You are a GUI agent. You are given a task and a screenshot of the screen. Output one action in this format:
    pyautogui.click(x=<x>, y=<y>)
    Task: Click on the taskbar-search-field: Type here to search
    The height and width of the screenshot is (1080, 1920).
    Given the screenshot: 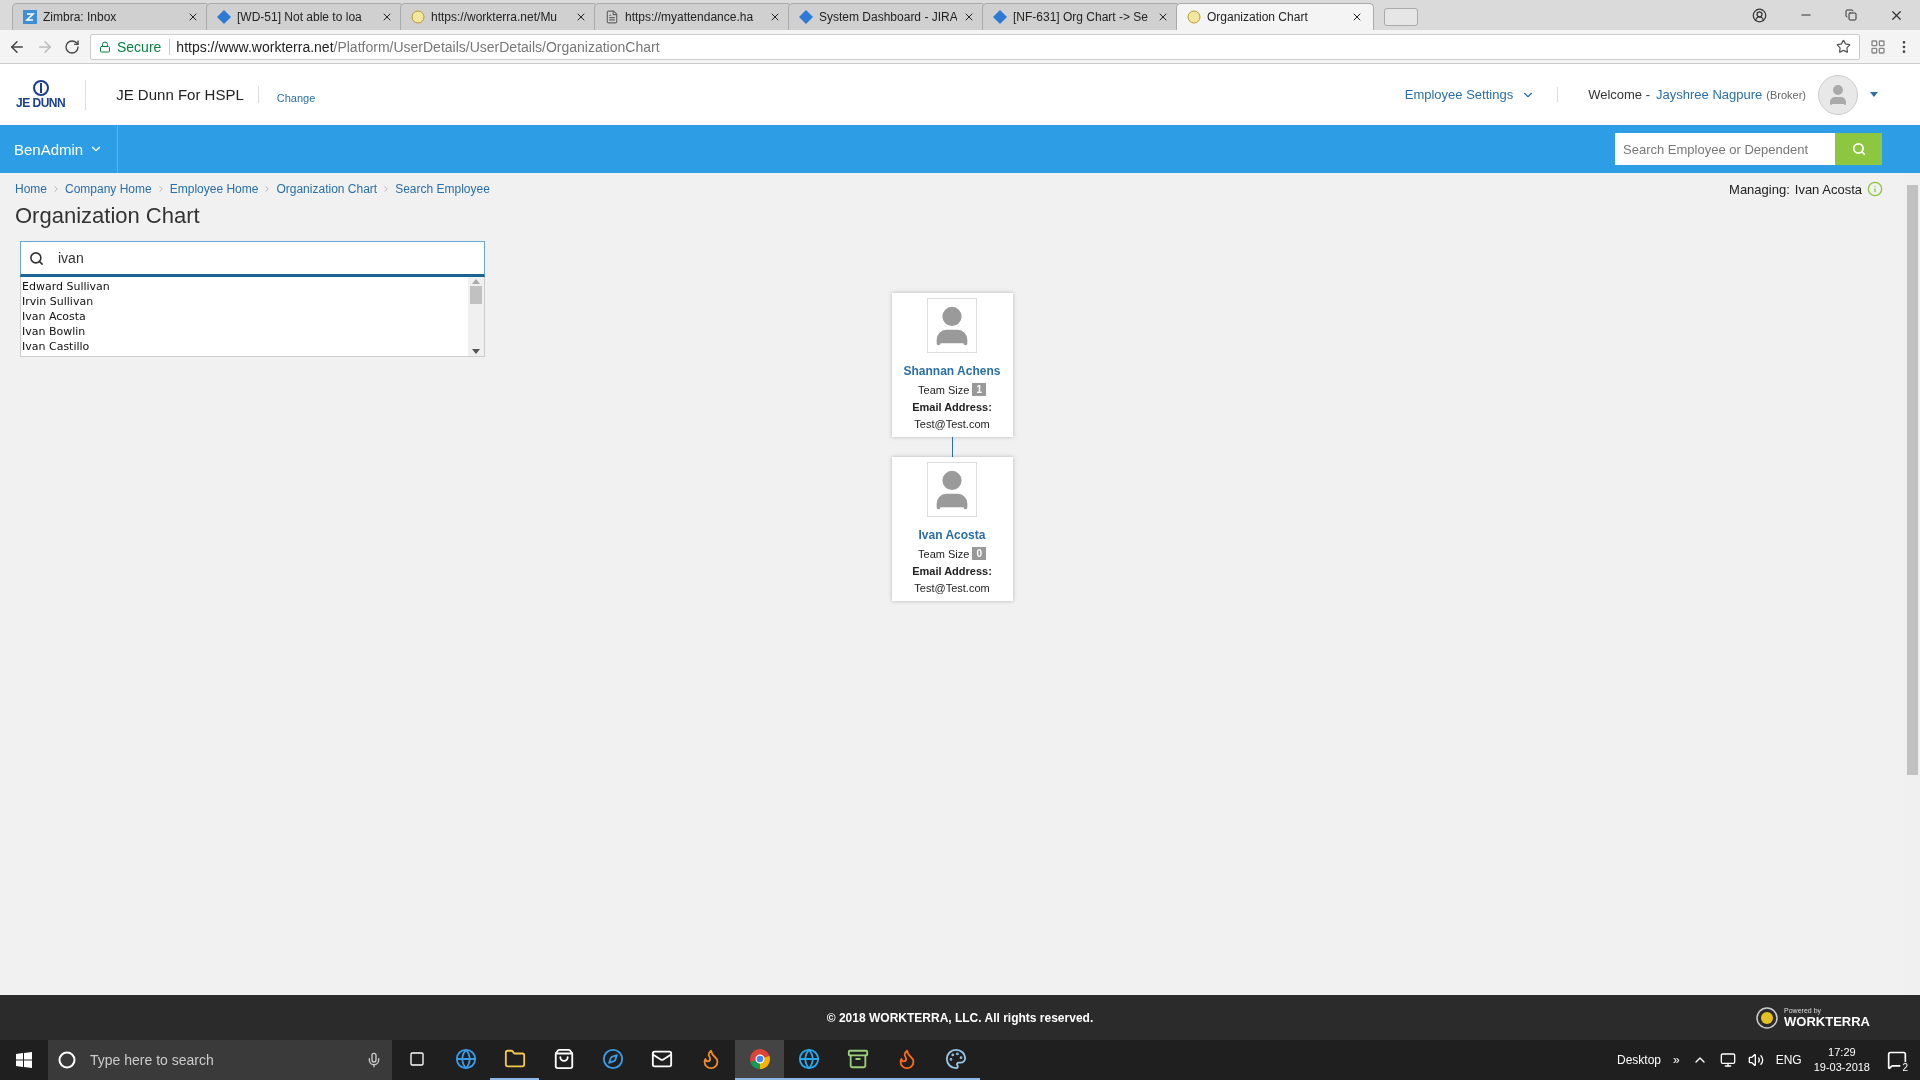 What is the action you would take?
    pyautogui.click(x=220, y=1060)
    